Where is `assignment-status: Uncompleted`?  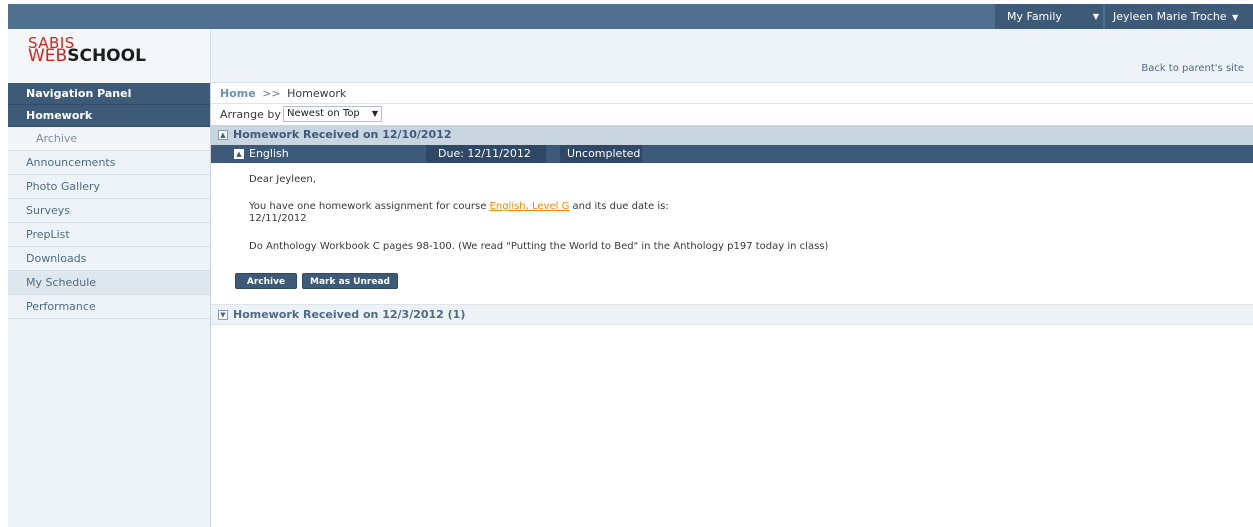 assignment-status: Uncompleted is located at coordinates (601, 154).